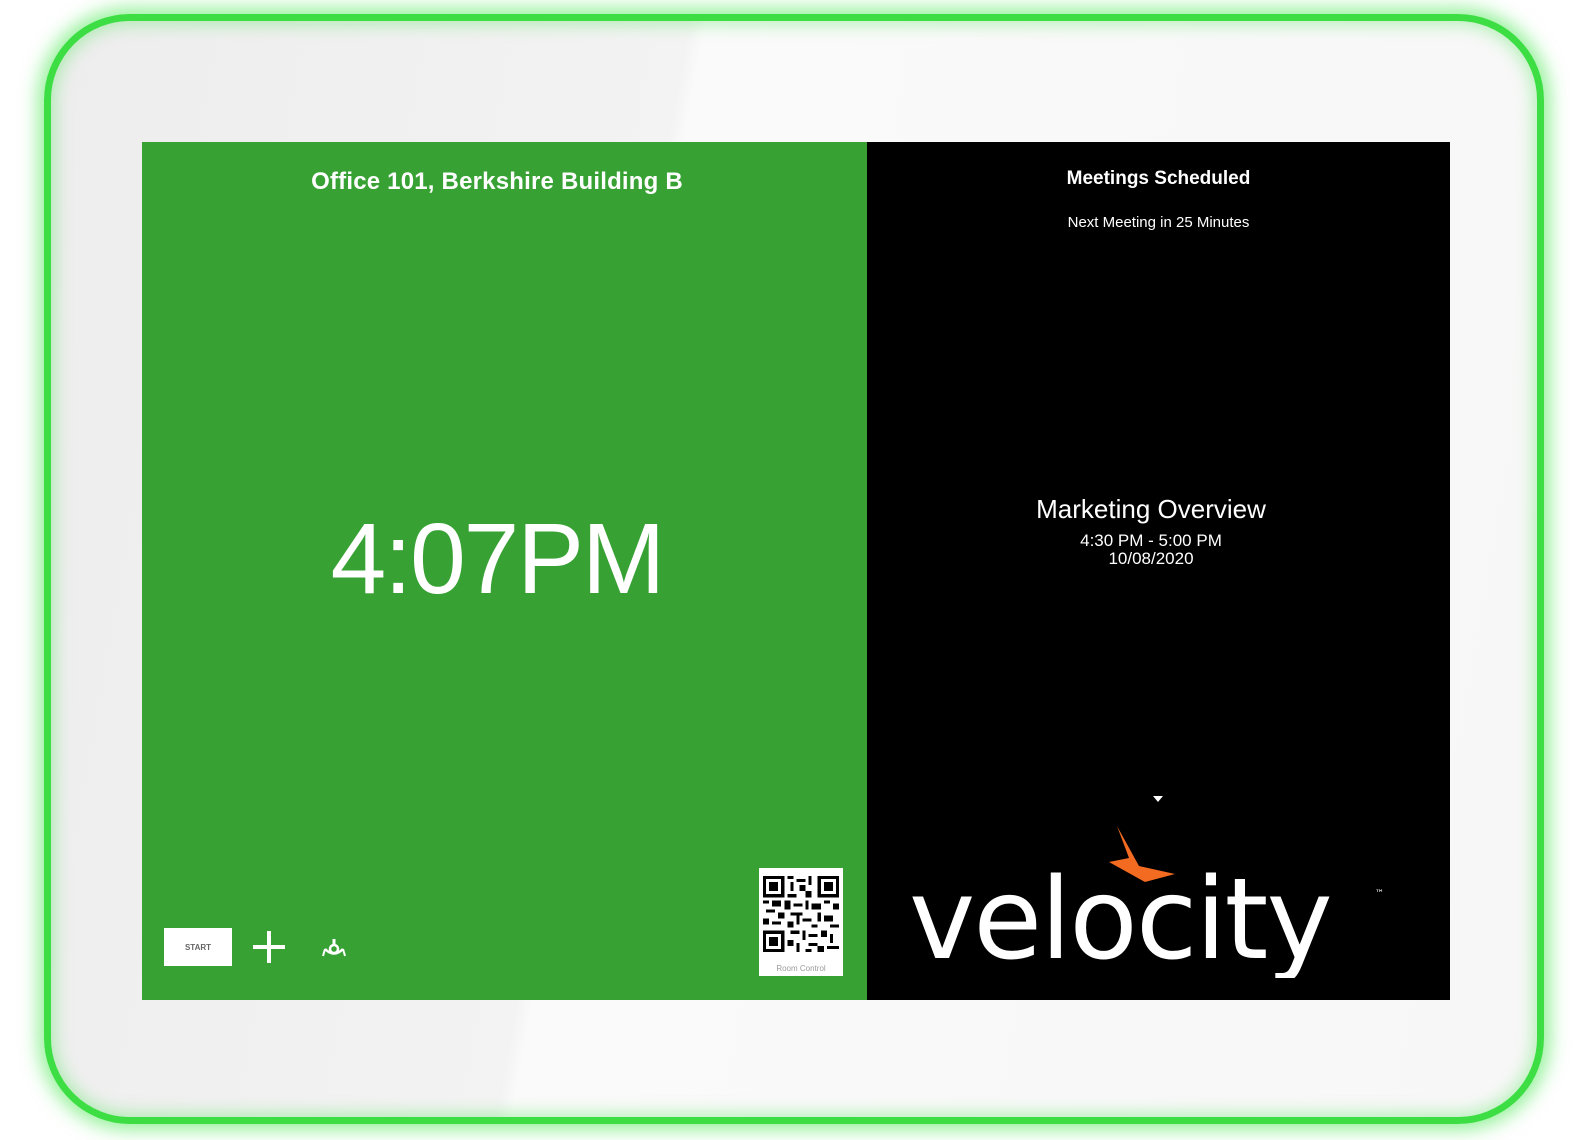 This screenshot has width=1580, height=1140. I want to click on plus-icon, so click(269, 947).